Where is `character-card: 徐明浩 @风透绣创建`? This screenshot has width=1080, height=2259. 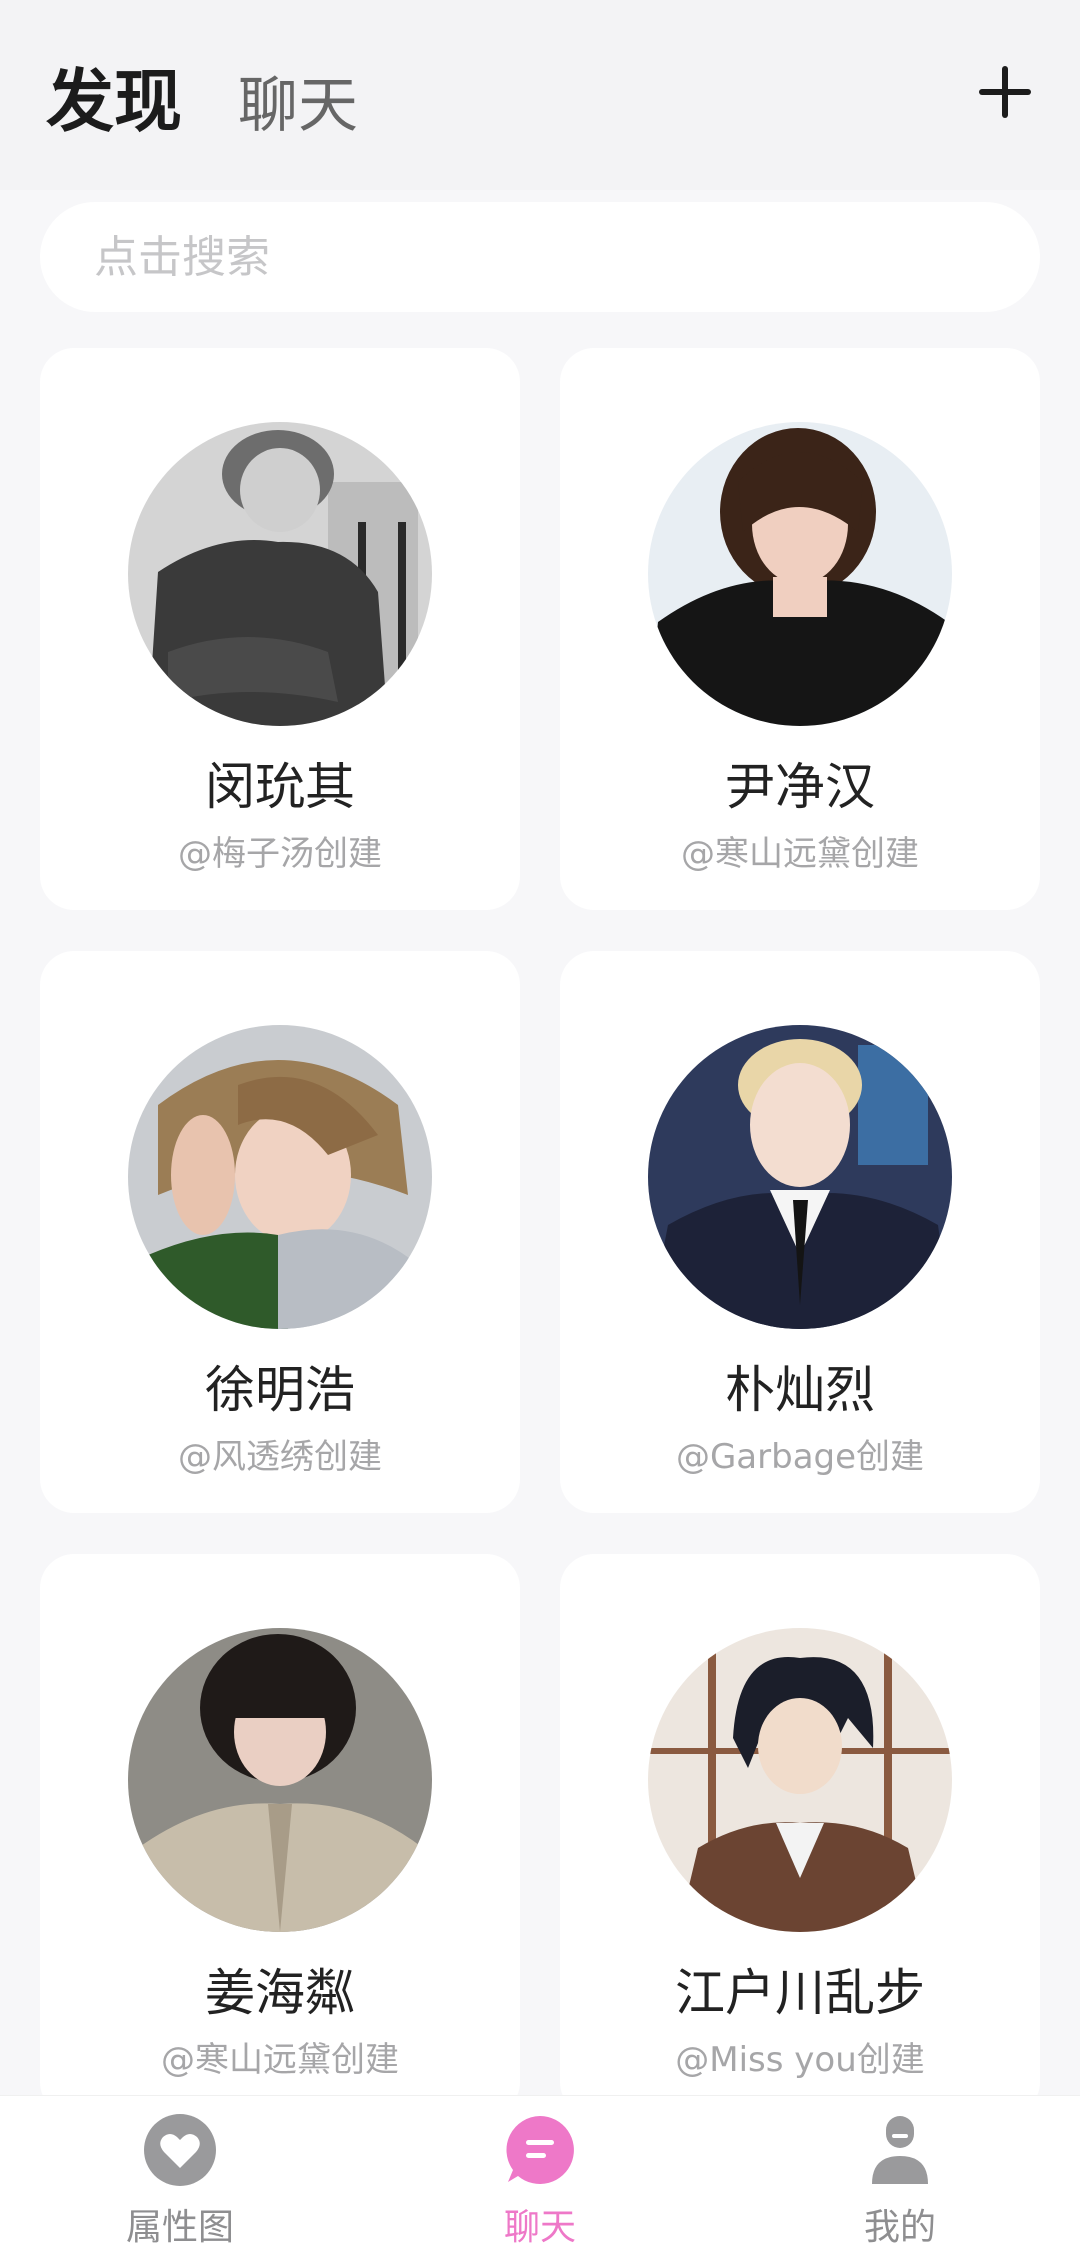 character-card: 徐明浩 @风透绣创建 is located at coordinates (280, 1232).